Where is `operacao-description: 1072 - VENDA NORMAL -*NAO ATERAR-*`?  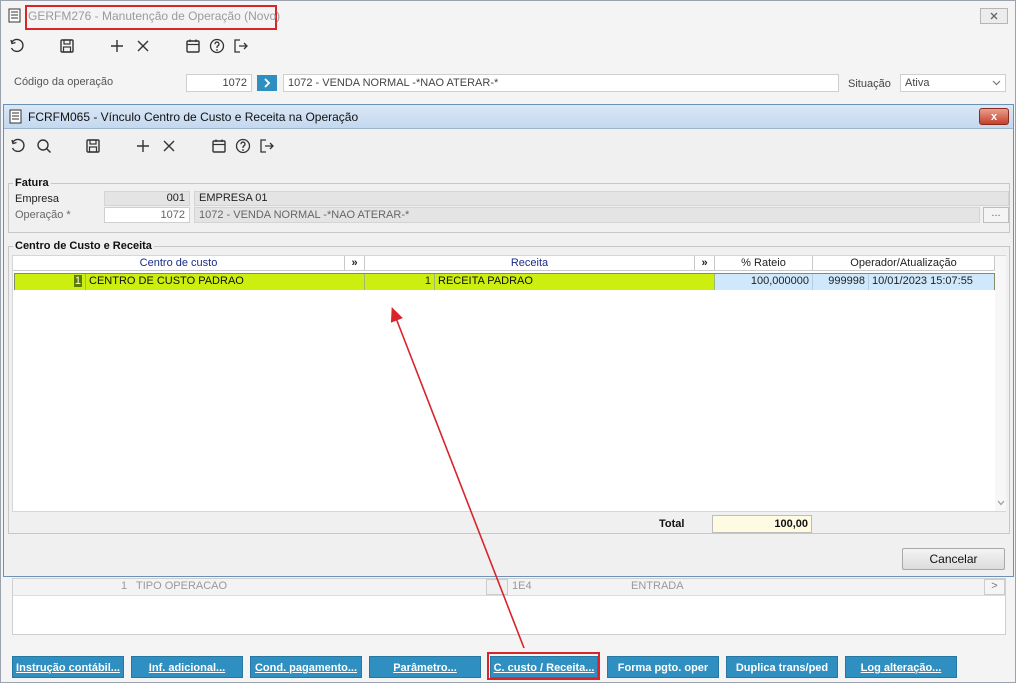 operacao-description: 1072 - VENDA NORMAL -*NAO ATERAR-* is located at coordinates (587, 215).